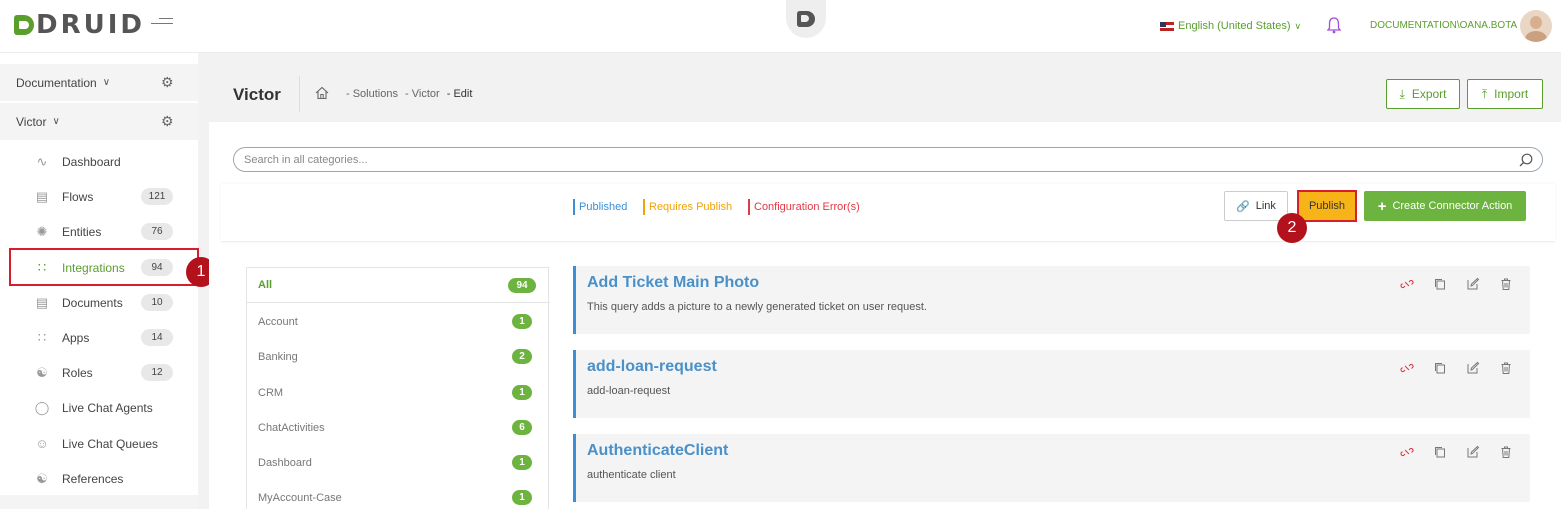  I want to click on link-icon: 🔗, so click(1243, 206).